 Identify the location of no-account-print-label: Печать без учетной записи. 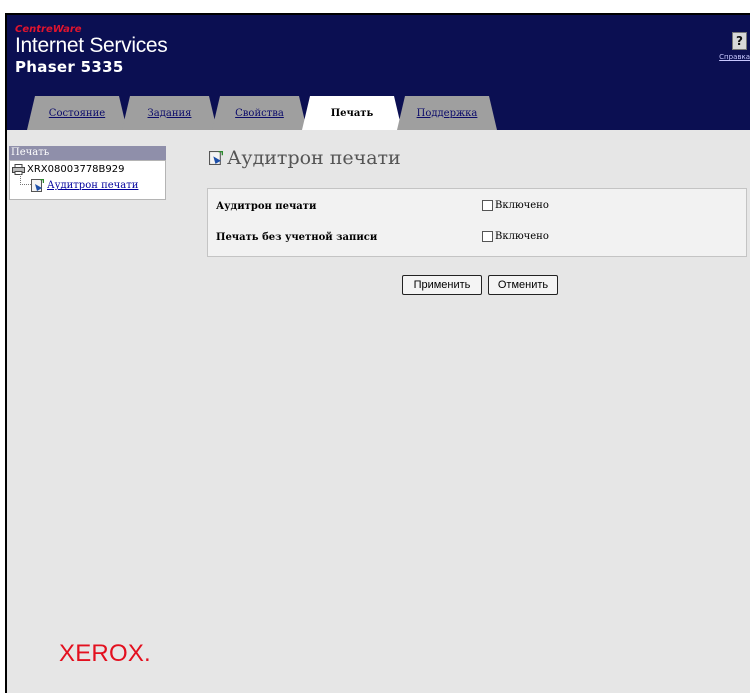
(297, 237).